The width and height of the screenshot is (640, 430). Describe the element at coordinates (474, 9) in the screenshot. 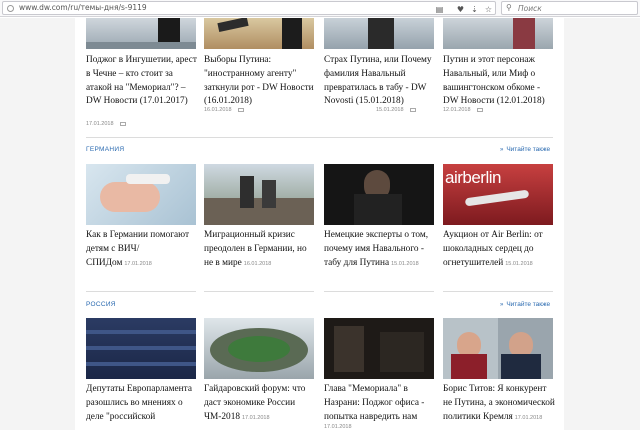

I see `download-icon: ⇣` at that location.